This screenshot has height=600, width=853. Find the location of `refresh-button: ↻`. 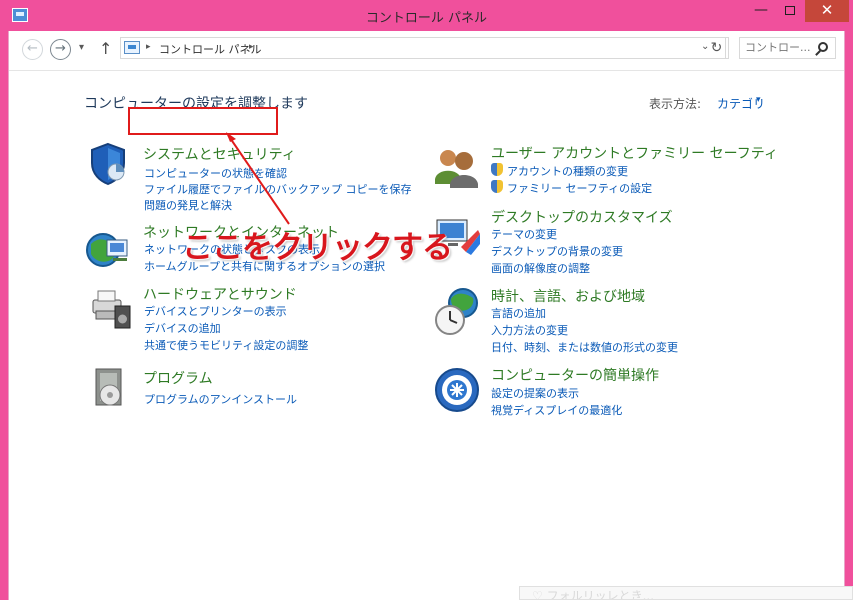

refresh-button: ↻ is located at coordinates (717, 48).